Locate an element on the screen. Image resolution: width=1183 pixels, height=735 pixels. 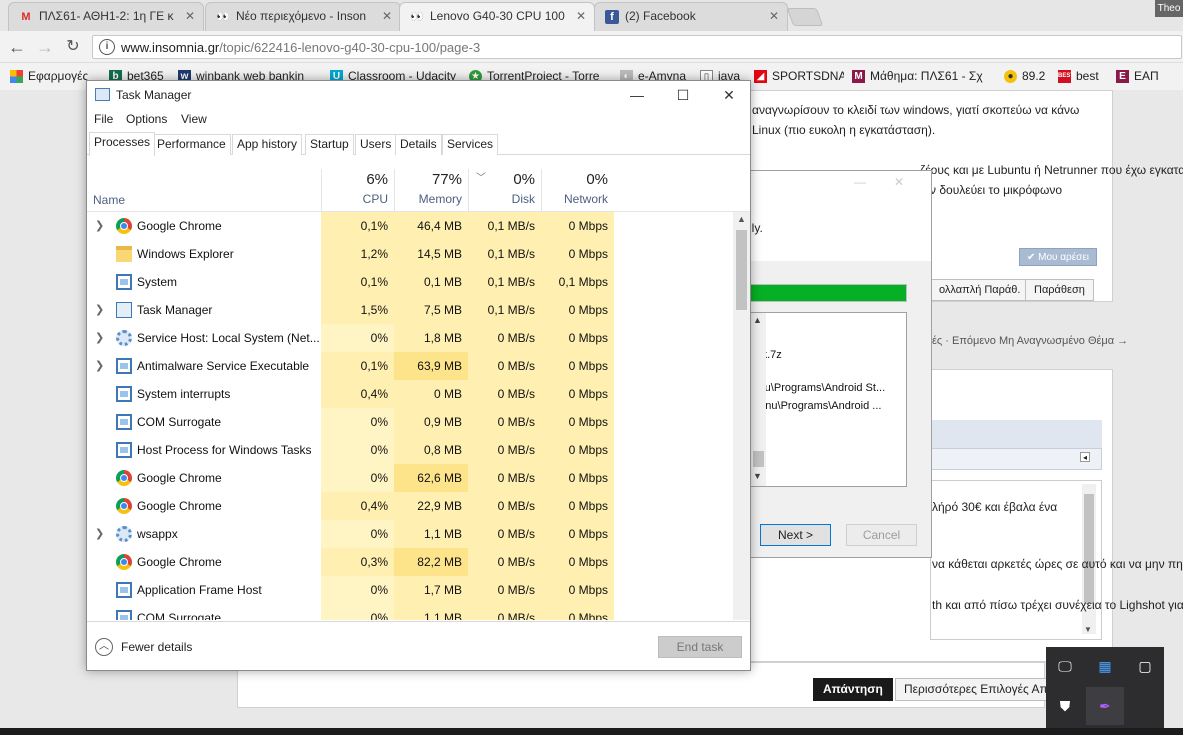
bookmark-item: BEST best is located at coordinates (1081, 76).